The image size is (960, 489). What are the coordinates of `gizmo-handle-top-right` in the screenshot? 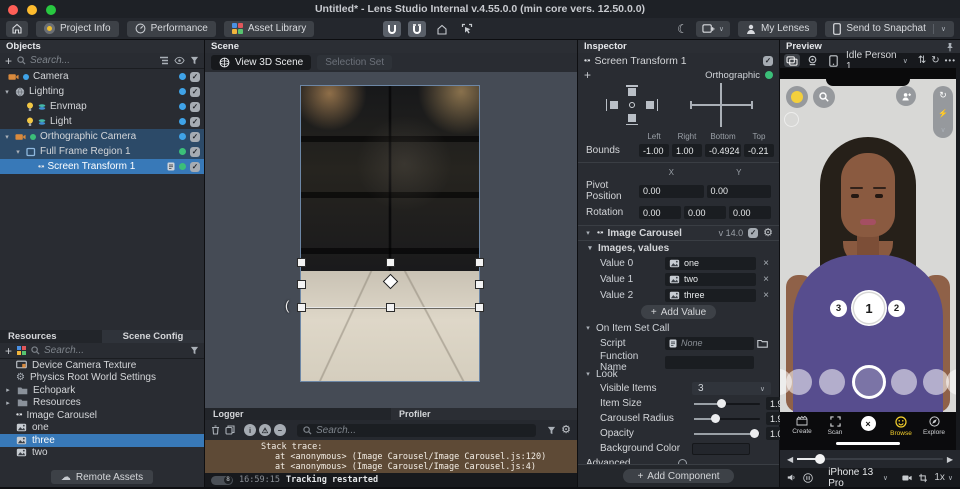 It's located at (479, 262).